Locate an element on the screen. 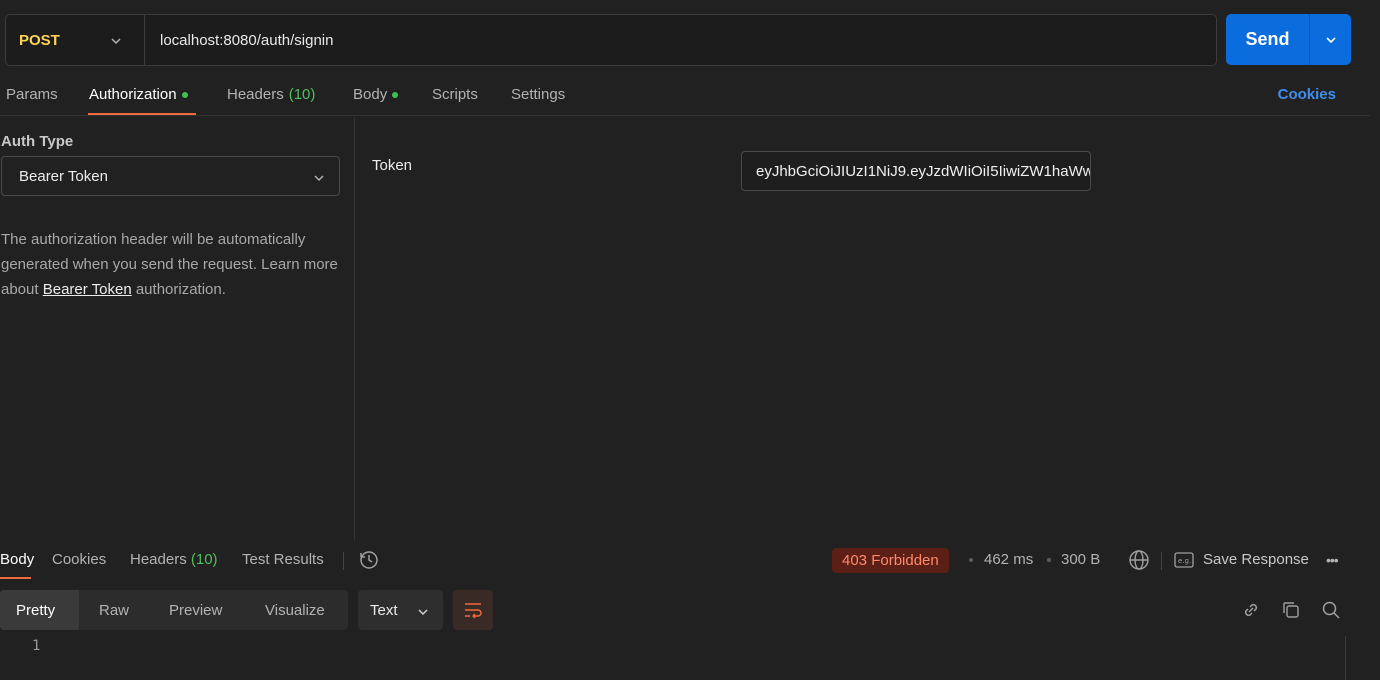 Image resolution: width=1380 pixels, height=680 pixels. tab-label: Params is located at coordinates (32, 94).